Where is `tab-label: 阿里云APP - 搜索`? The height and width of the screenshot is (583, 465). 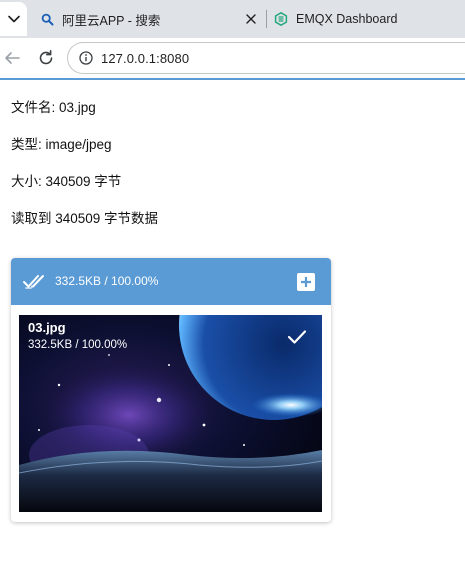
tab-label: 阿里云APP - 搜索 is located at coordinates (111, 20).